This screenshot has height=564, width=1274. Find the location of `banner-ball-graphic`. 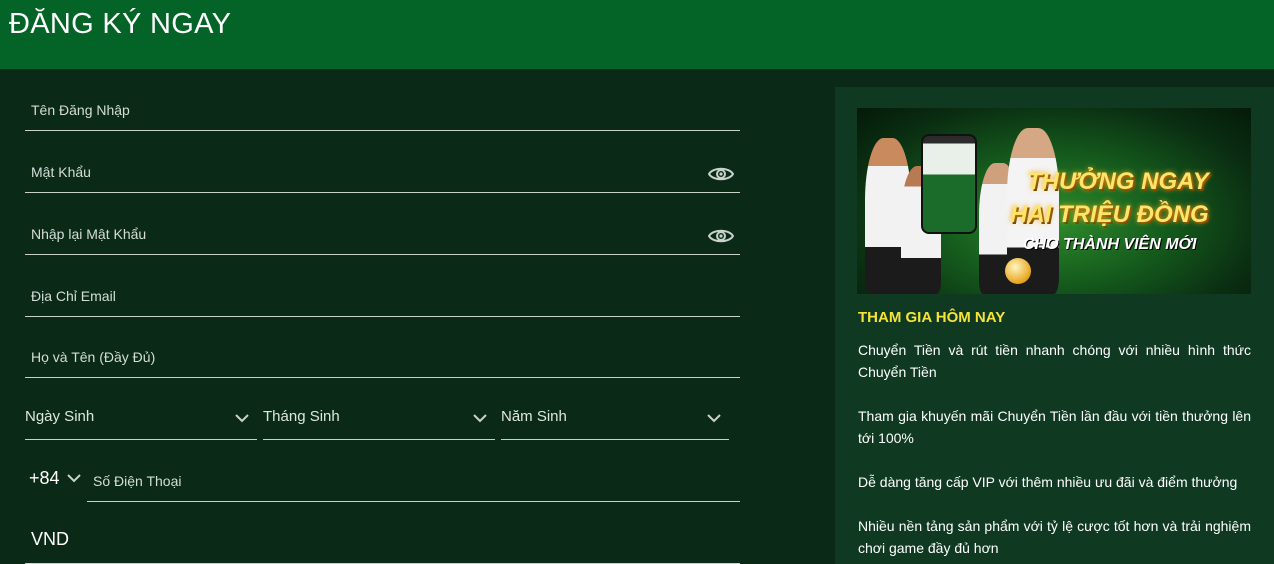

banner-ball-graphic is located at coordinates (1018, 271).